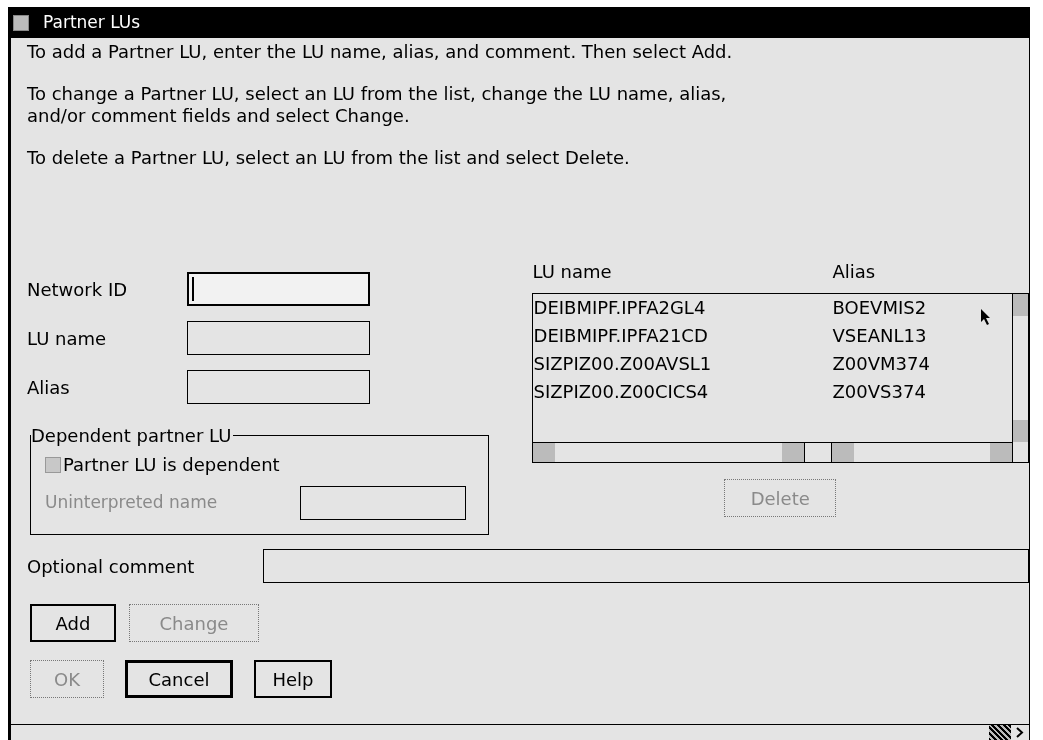 The height and width of the screenshot is (740, 1043). What do you see at coordinates (377, 105) in the screenshot?
I see `instruction-text: To change a Partner LU, select an LU from the list, change the LU name, alias, and/or comment fields and select Change.` at bounding box center [377, 105].